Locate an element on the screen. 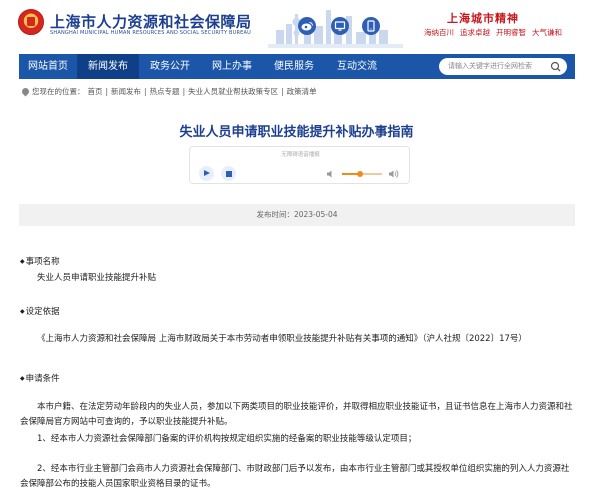 The image size is (593, 500). nav-item-home: 网站首页 is located at coordinates (48, 66).